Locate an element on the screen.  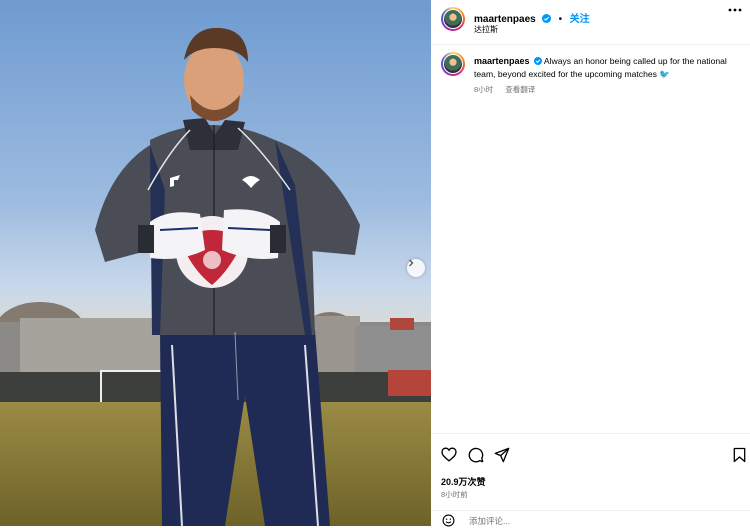
author-avatar is located at coordinates (453, 19).